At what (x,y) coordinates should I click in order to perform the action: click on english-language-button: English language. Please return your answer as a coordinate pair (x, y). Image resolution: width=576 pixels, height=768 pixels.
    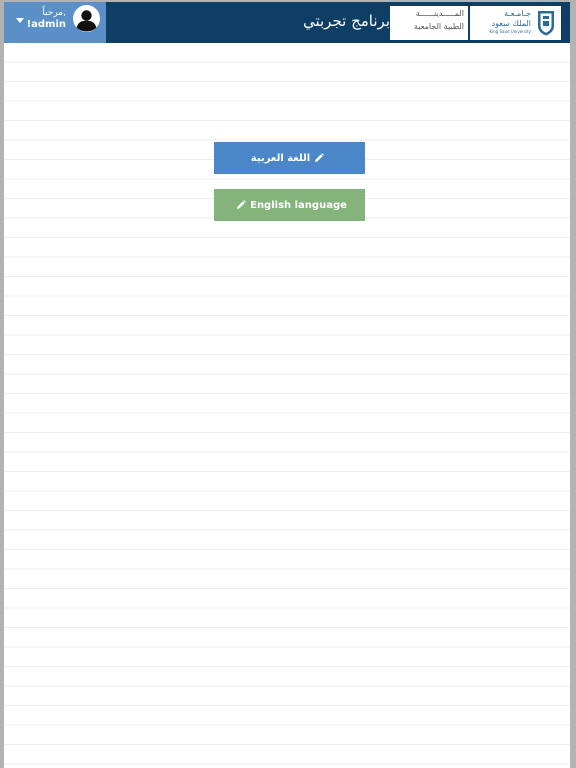
    Looking at the image, I should click on (289, 205).